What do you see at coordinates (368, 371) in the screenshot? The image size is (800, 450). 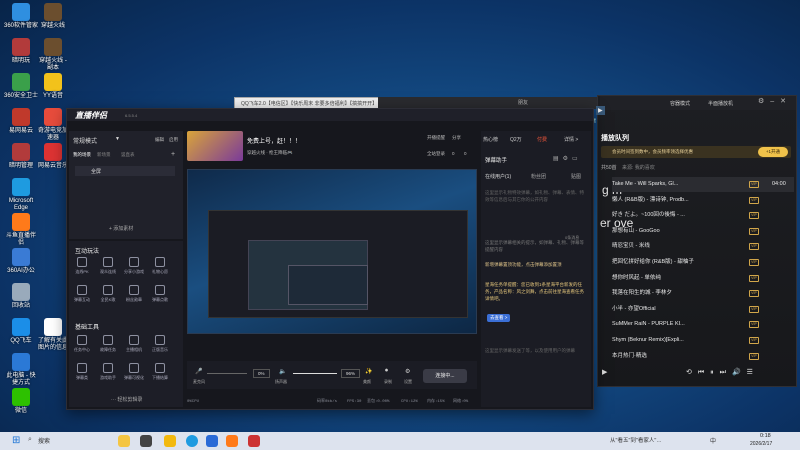 I see `beauty-icon: ✨` at bounding box center [368, 371].